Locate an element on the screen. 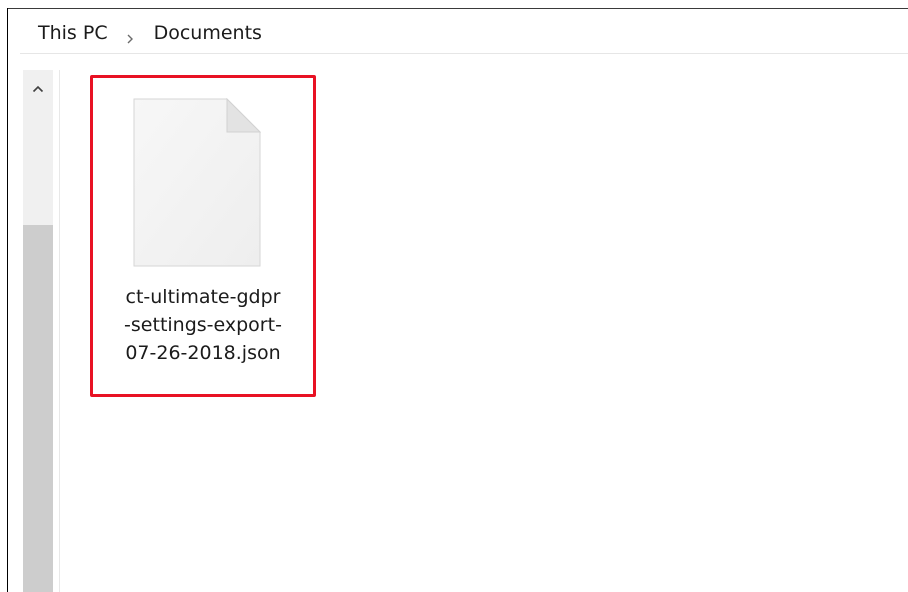 This screenshot has height=592, width=908. scroll-thumb is located at coordinates (38, 408).